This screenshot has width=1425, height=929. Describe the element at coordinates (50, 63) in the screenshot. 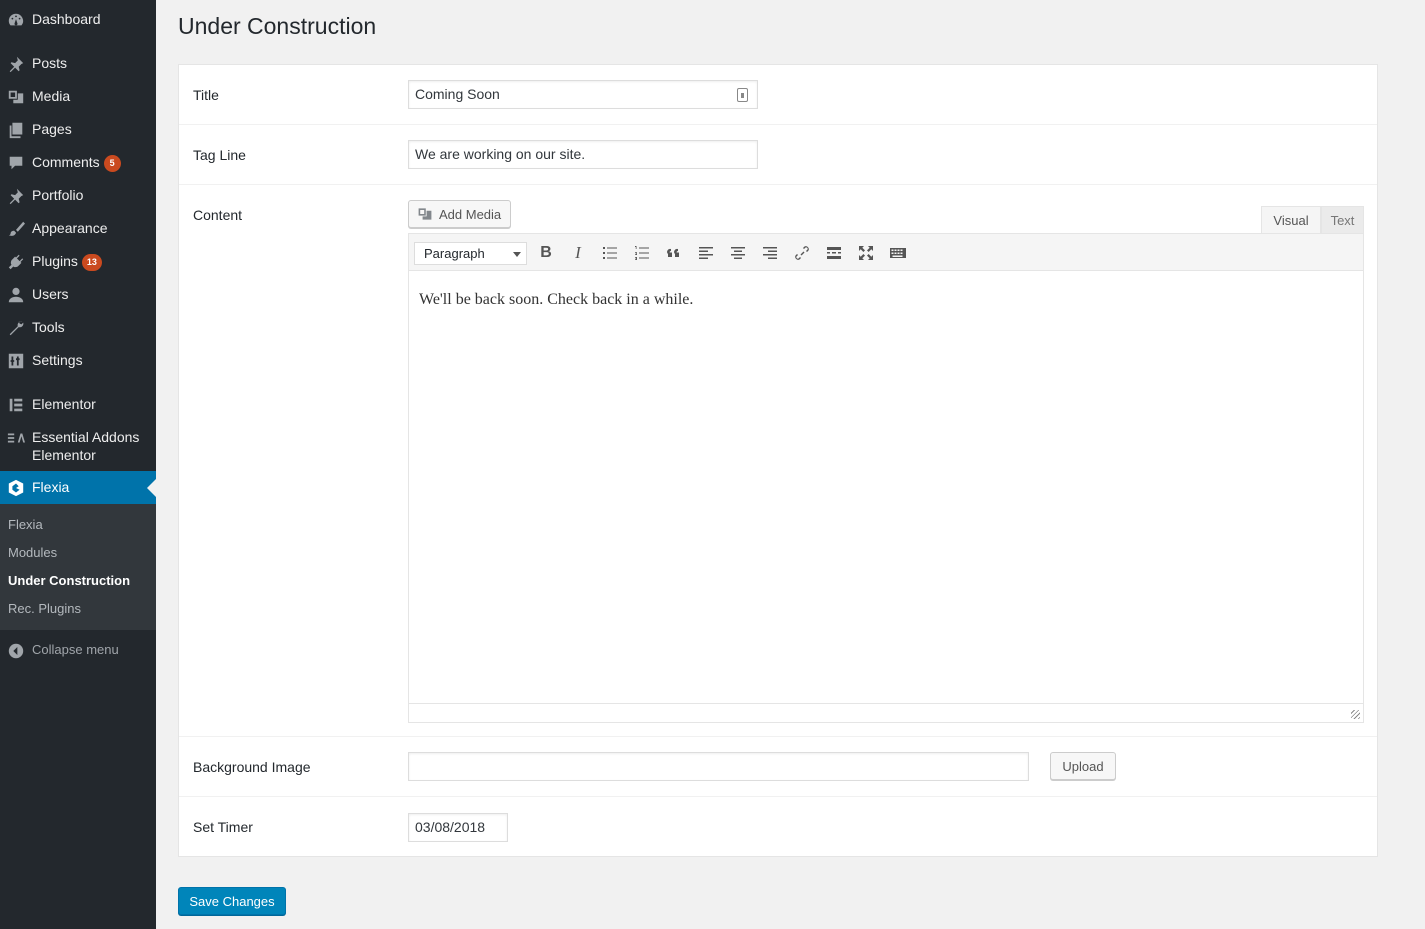

I see `sidebar-item-label: Posts` at that location.